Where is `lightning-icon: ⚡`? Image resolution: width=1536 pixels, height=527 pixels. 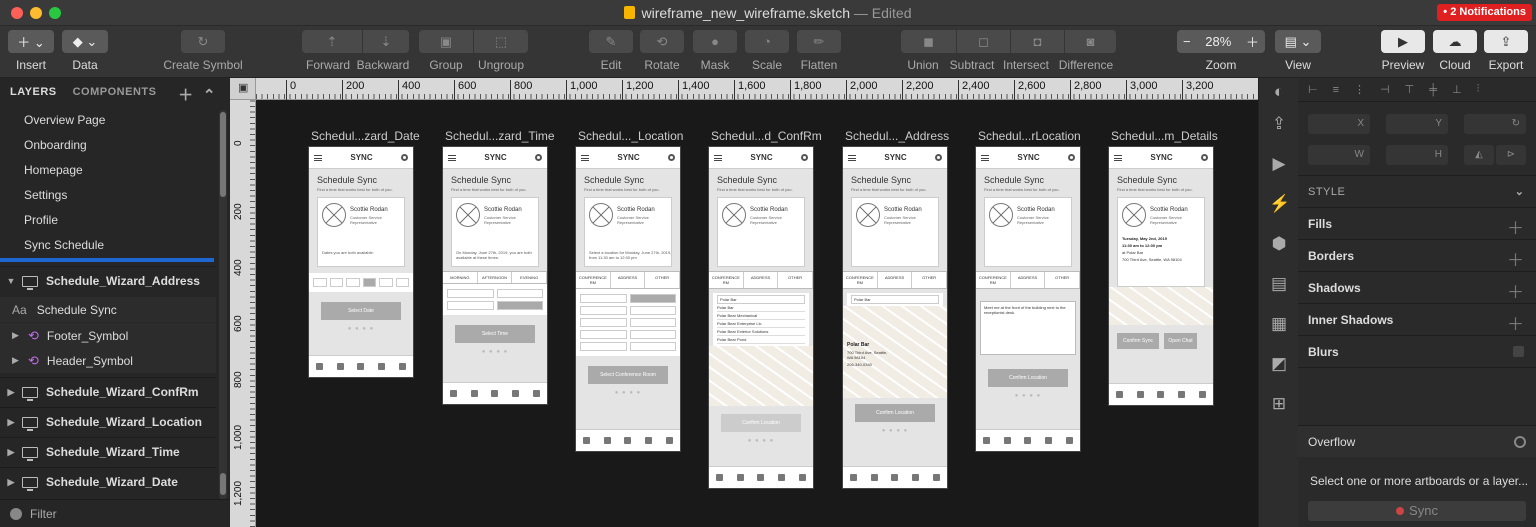 lightning-icon: ⚡ is located at coordinates (1279, 204).